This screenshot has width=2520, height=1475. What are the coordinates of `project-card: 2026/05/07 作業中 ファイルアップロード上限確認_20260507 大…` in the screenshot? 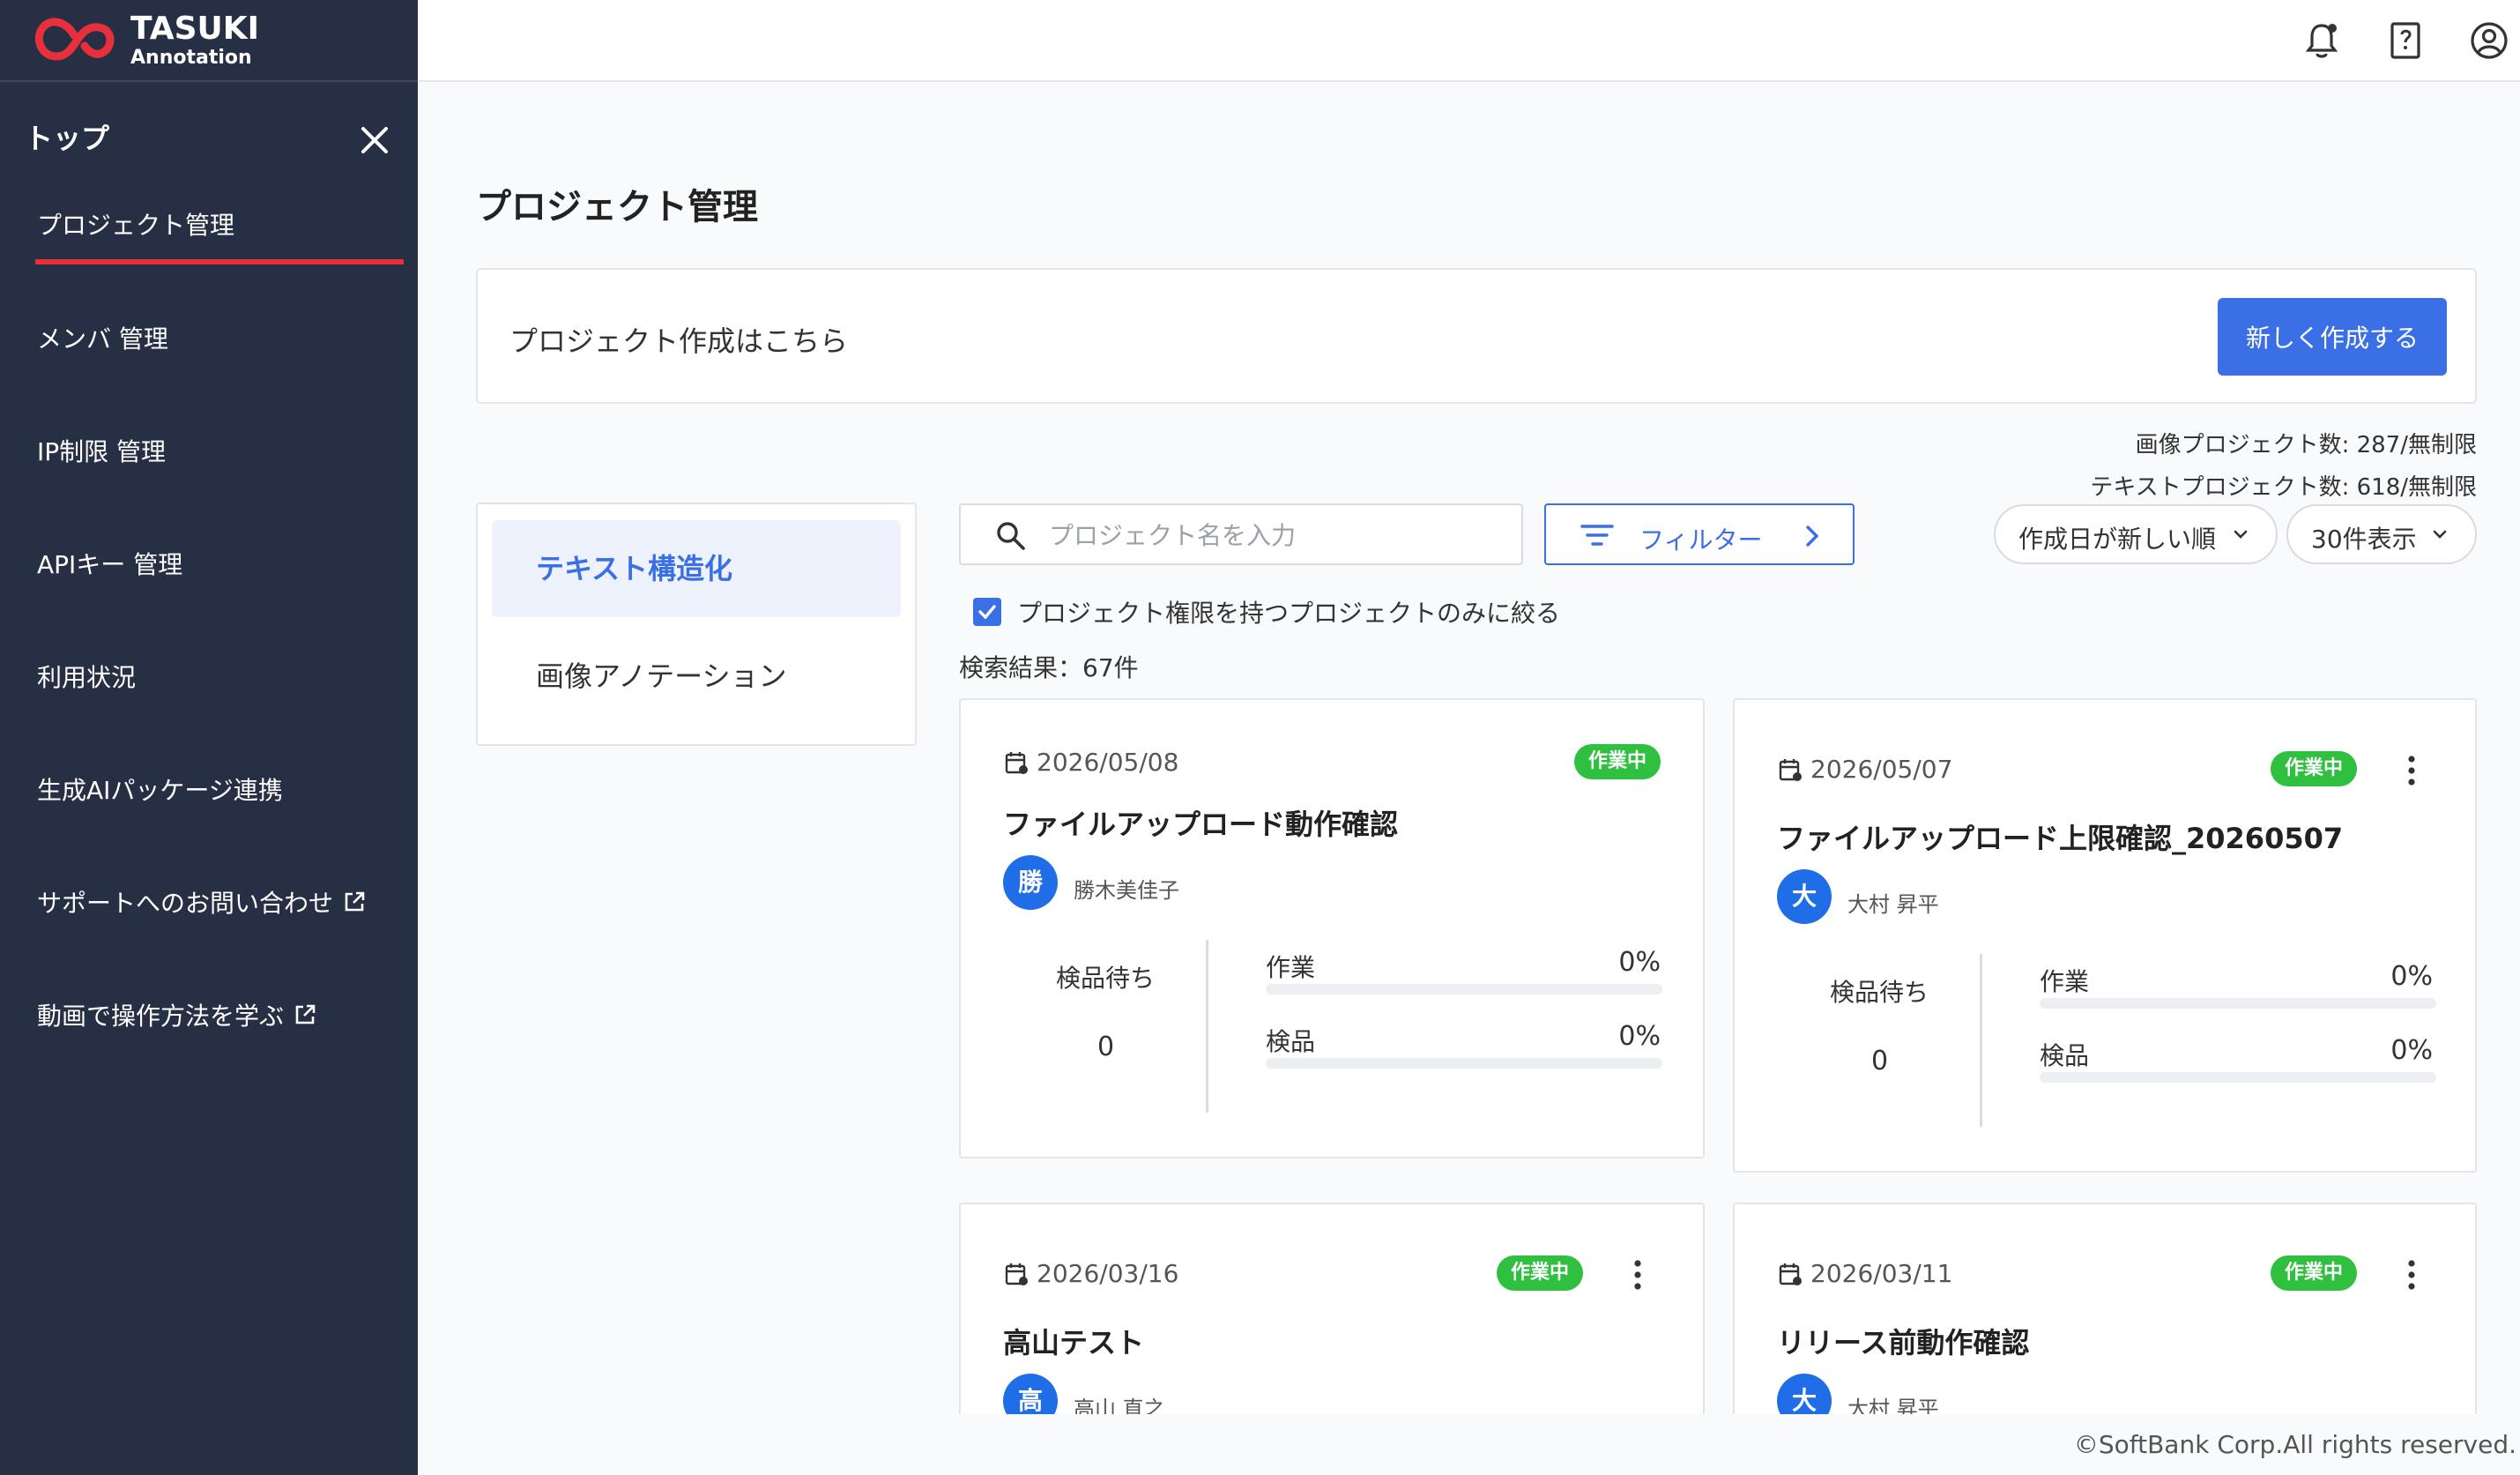 It's located at (2105, 935).